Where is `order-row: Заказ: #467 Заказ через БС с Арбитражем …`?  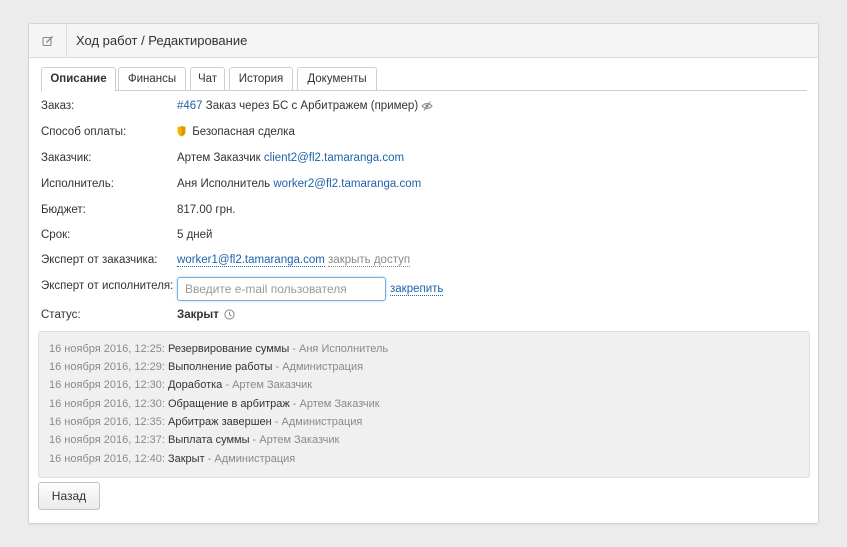 order-row: Заказ: #467 Заказ через БС с Арбитражем … is located at coordinates (423, 109).